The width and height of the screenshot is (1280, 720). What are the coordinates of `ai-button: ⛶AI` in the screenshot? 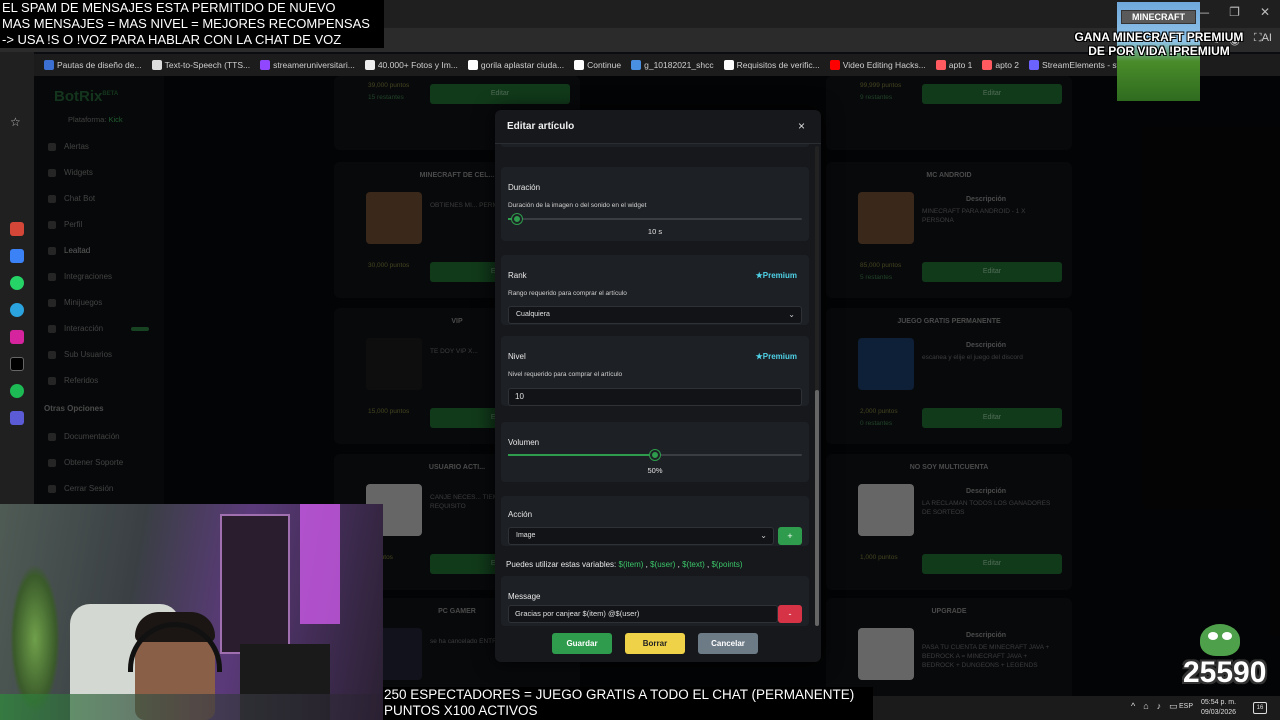 It's located at (1263, 38).